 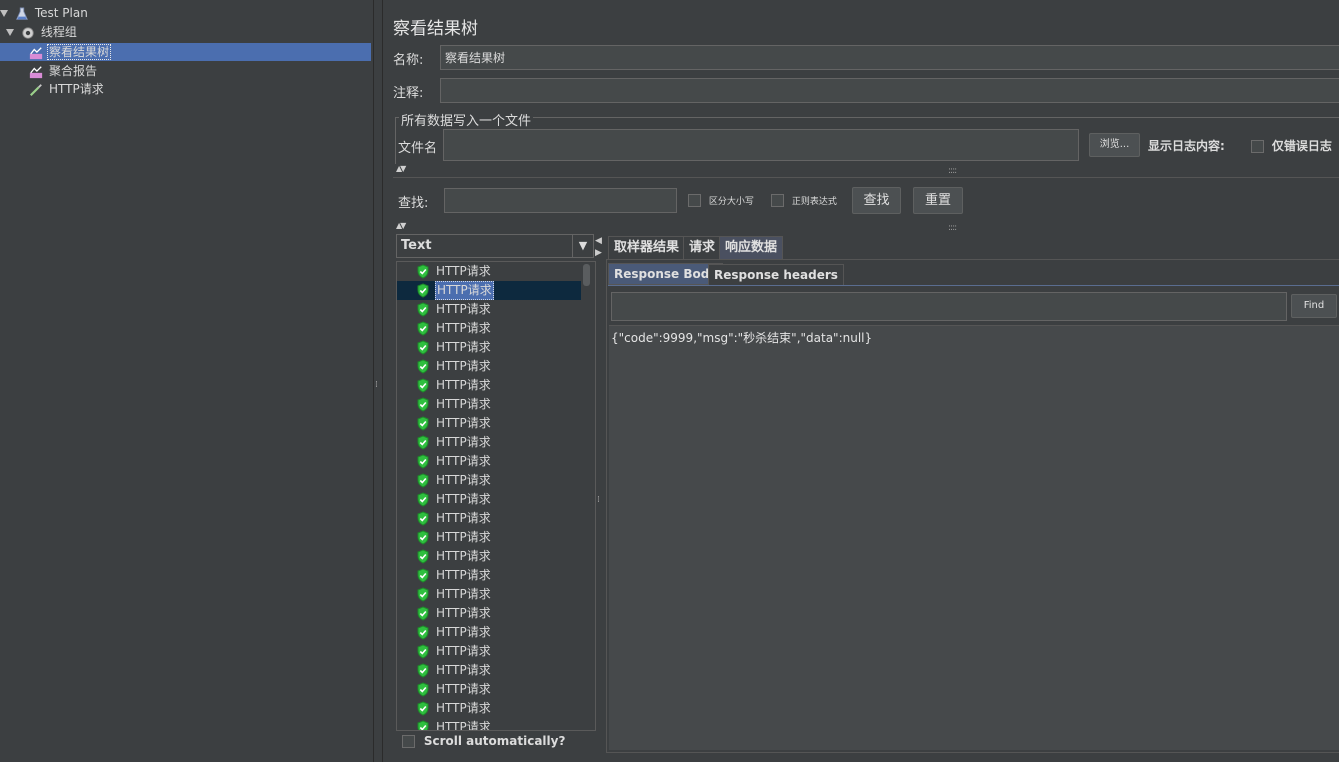 What do you see at coordinates (949, 306) in the screenshot?
I see `response-find-input` at bounding box center [949, 306].